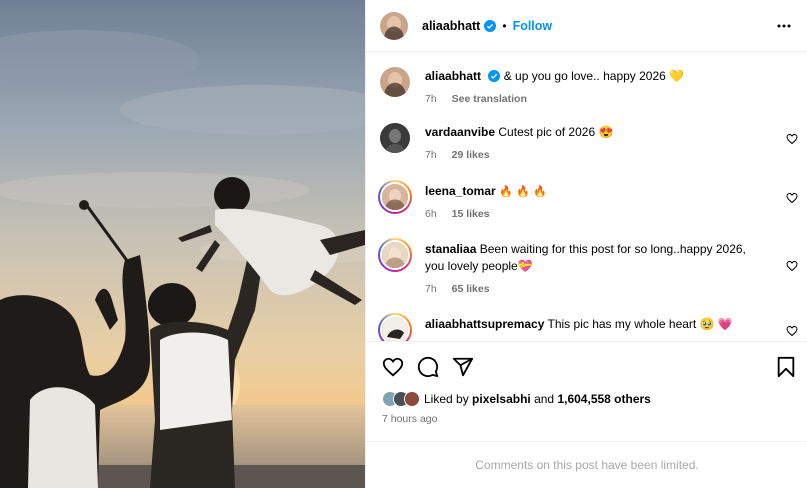 The width and height of the screenshot is (807, 488). What do you see at coordinates (460, 132) in the screenshot?
I see `comment-username: vardaanvibe` at bounding box center [460, 132].